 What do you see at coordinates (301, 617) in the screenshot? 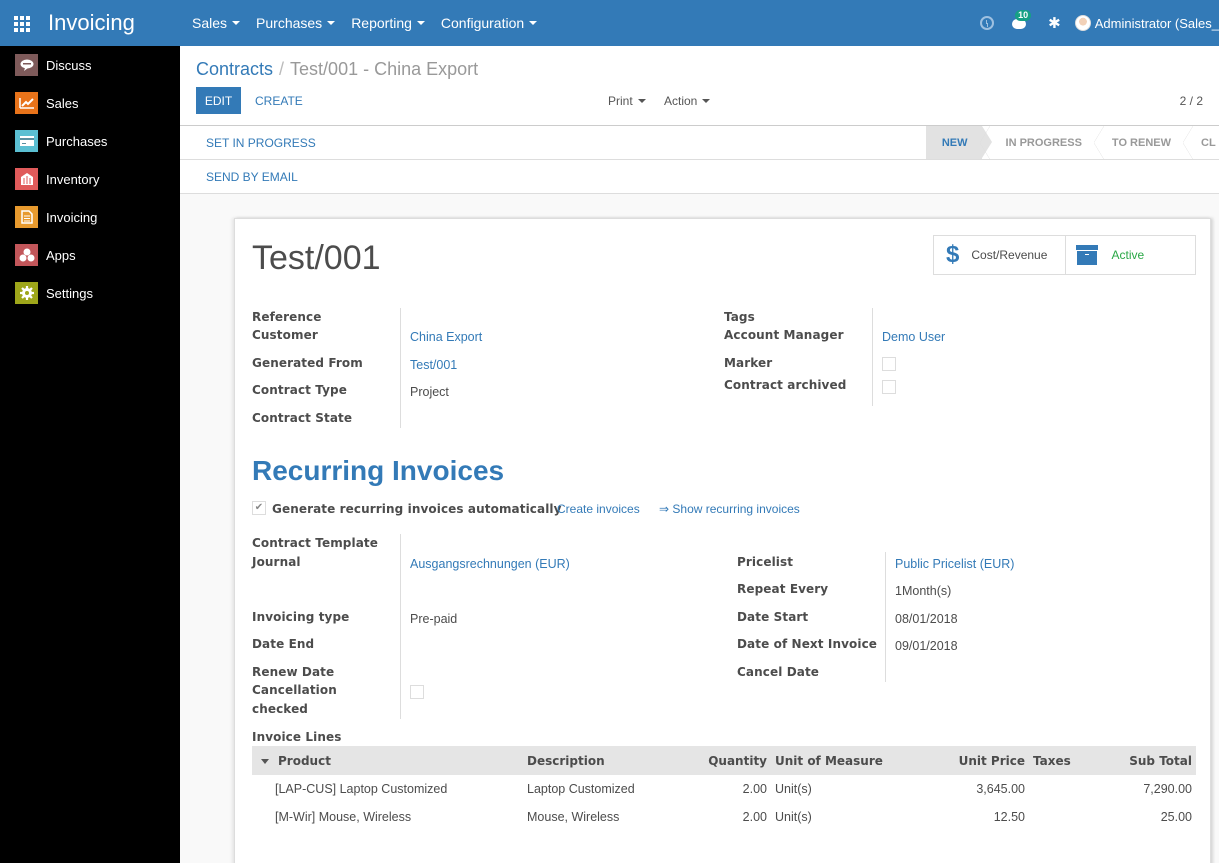
I see `invoicing-type-label: Invoicing type` at bounding box center [301, 617].